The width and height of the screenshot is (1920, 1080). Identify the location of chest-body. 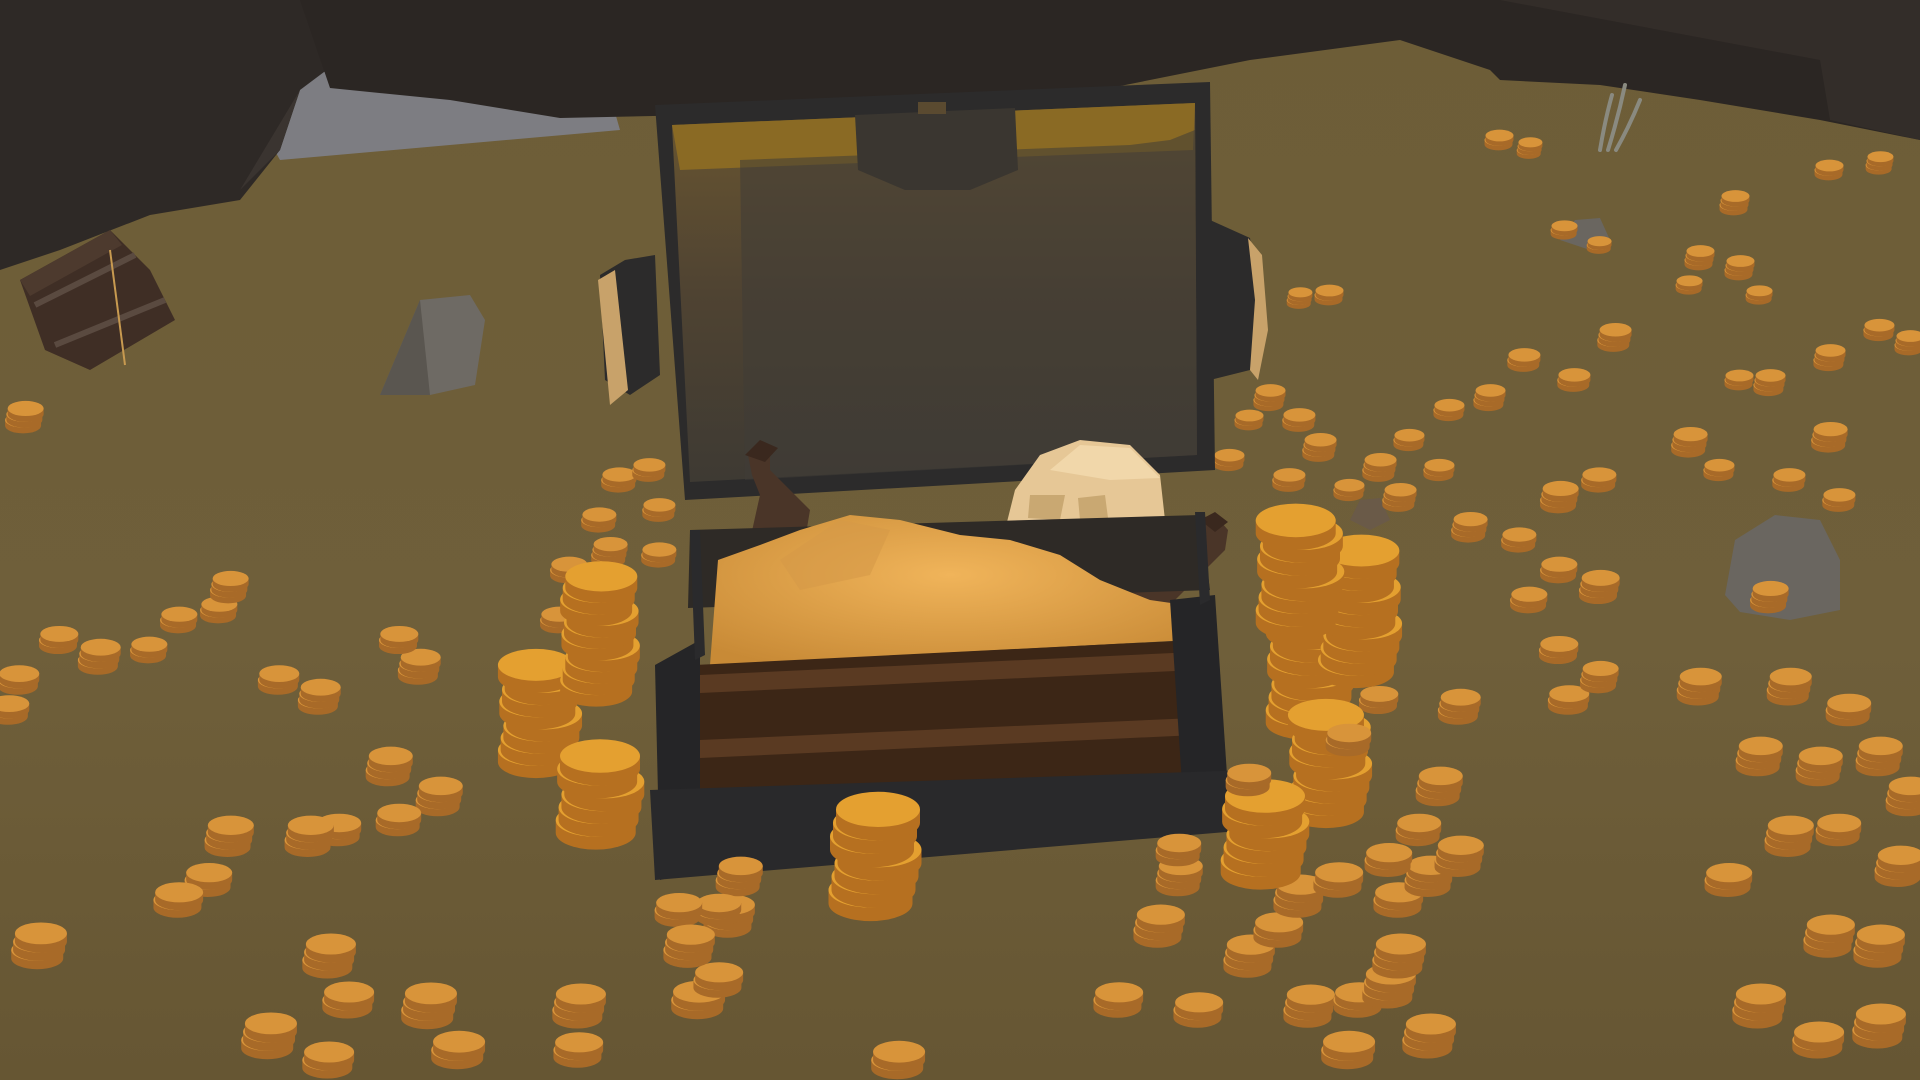
(950, 696).